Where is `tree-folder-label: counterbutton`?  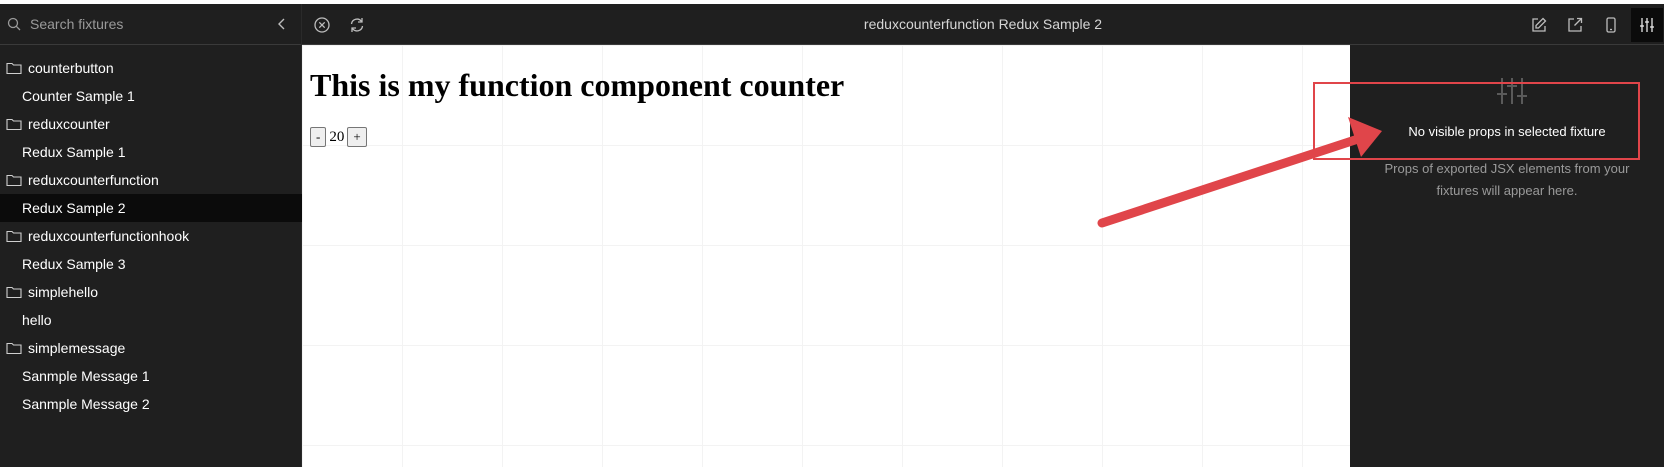
tree-folder-label: counterbutton is located at coordinates (71, 68).